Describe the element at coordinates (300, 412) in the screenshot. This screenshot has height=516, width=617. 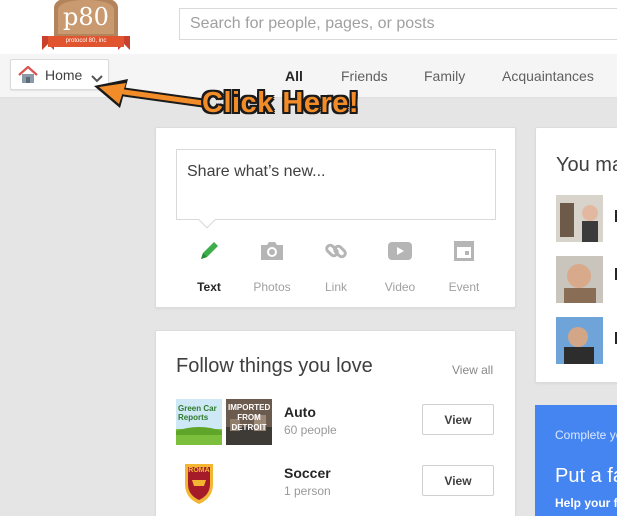
I see `topic-name: Auto` at that location.